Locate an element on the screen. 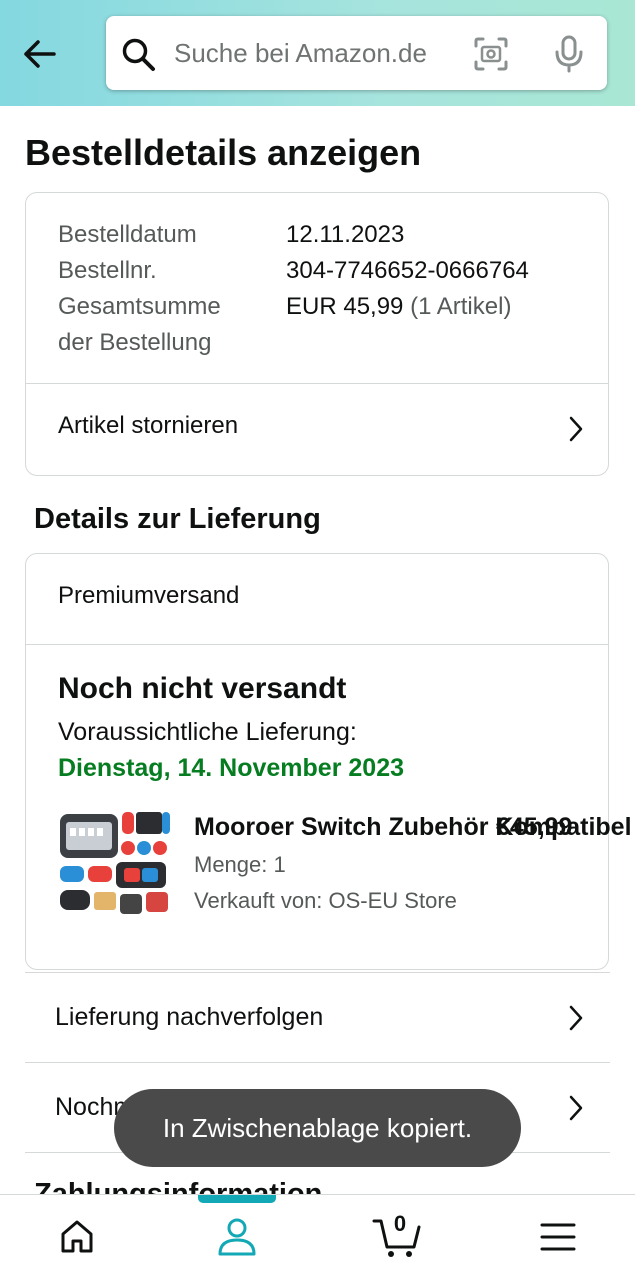 The image size is (635, 1280). search-icon is located at coordinates (138, 54).